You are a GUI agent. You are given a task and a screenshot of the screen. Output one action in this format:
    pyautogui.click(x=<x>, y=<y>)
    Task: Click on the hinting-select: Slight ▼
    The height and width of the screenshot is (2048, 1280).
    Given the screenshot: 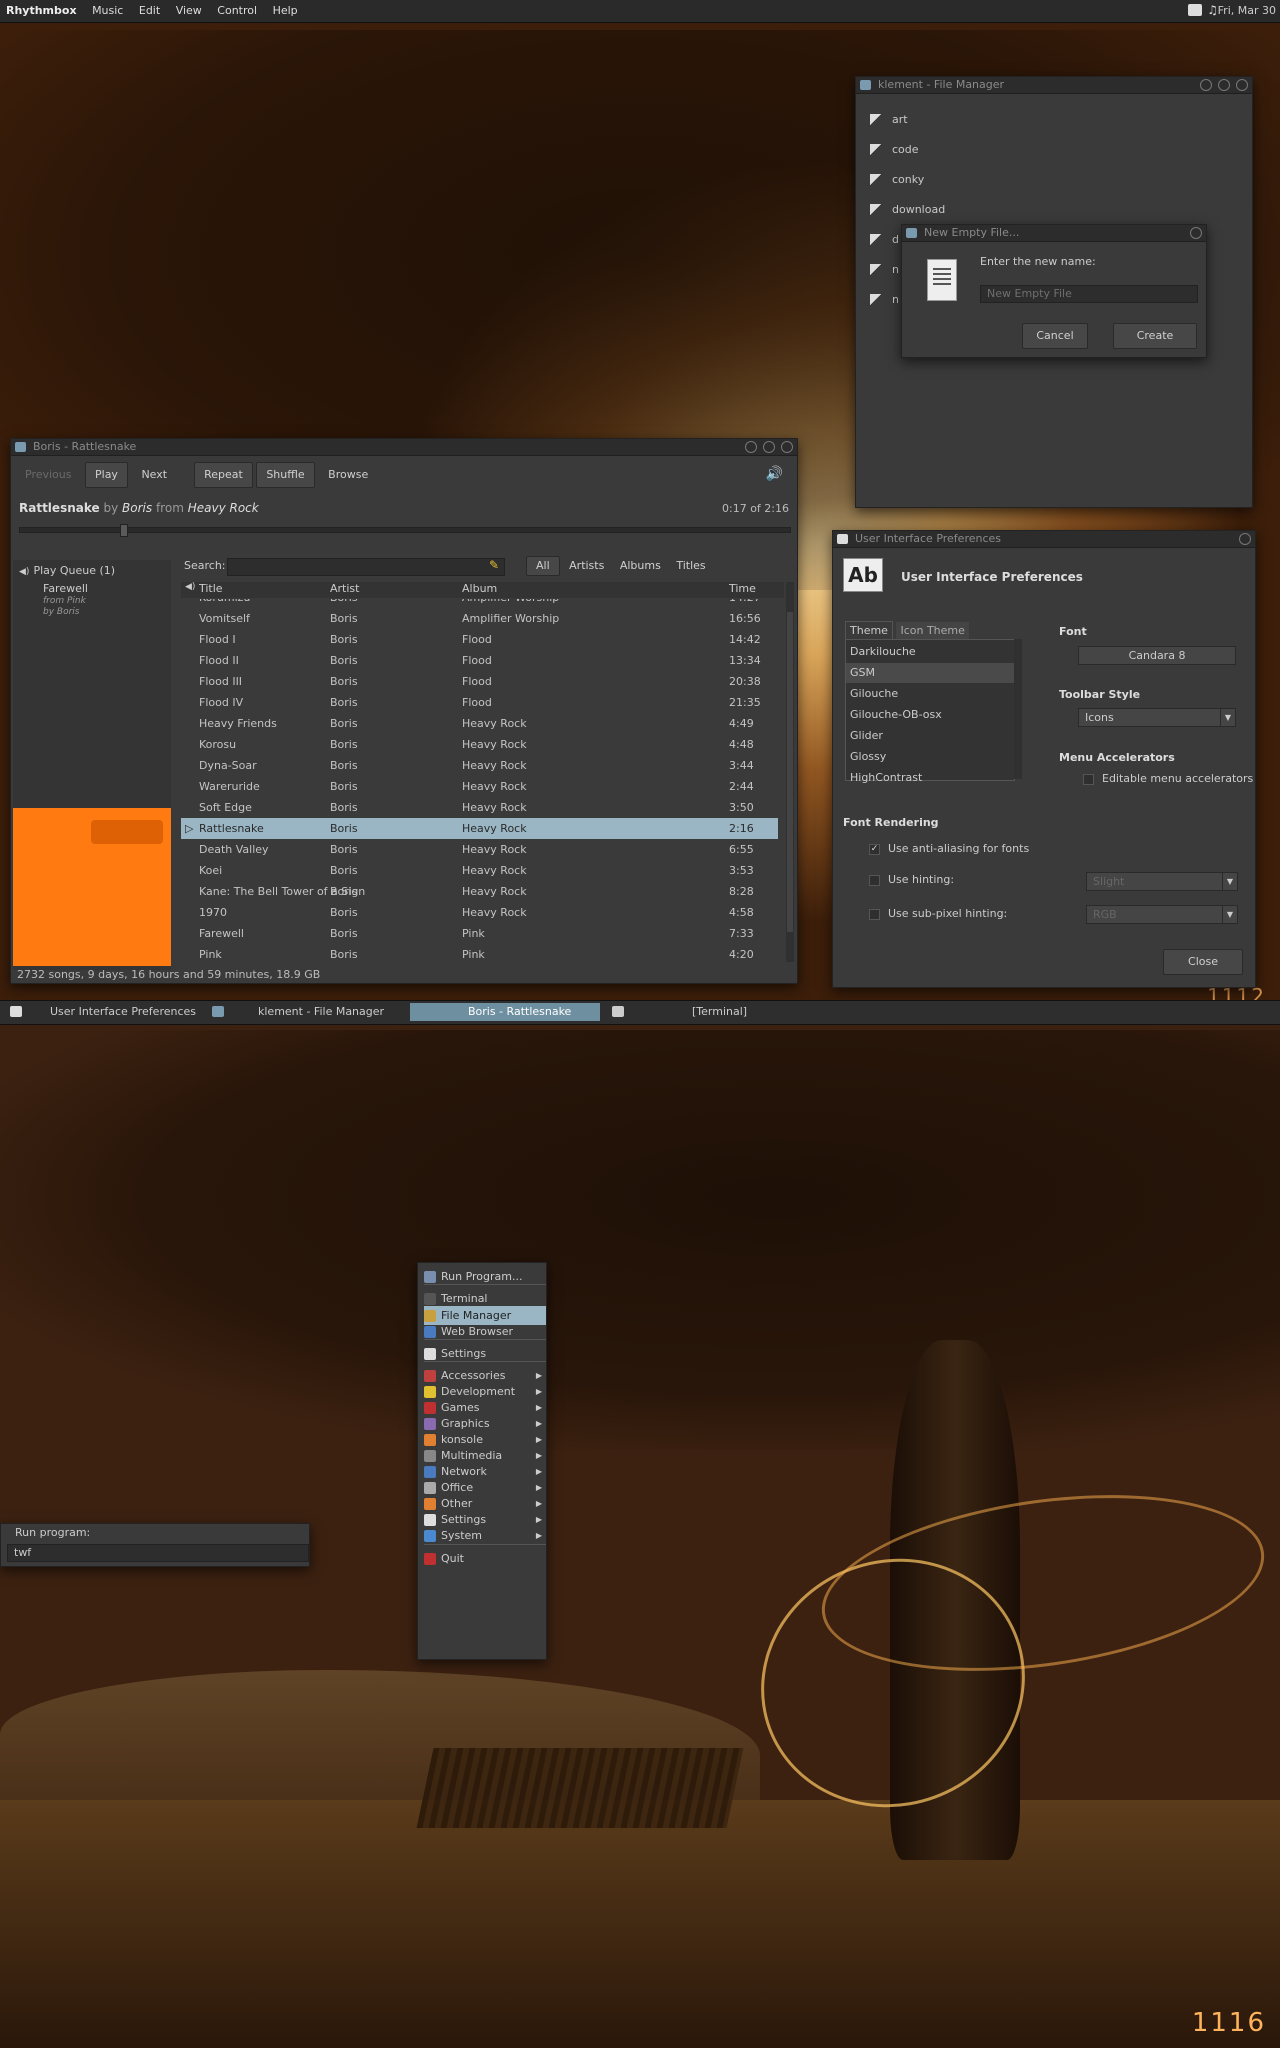 What is the action you would take?
    pyautogui.click(x=1162, y=881)
    